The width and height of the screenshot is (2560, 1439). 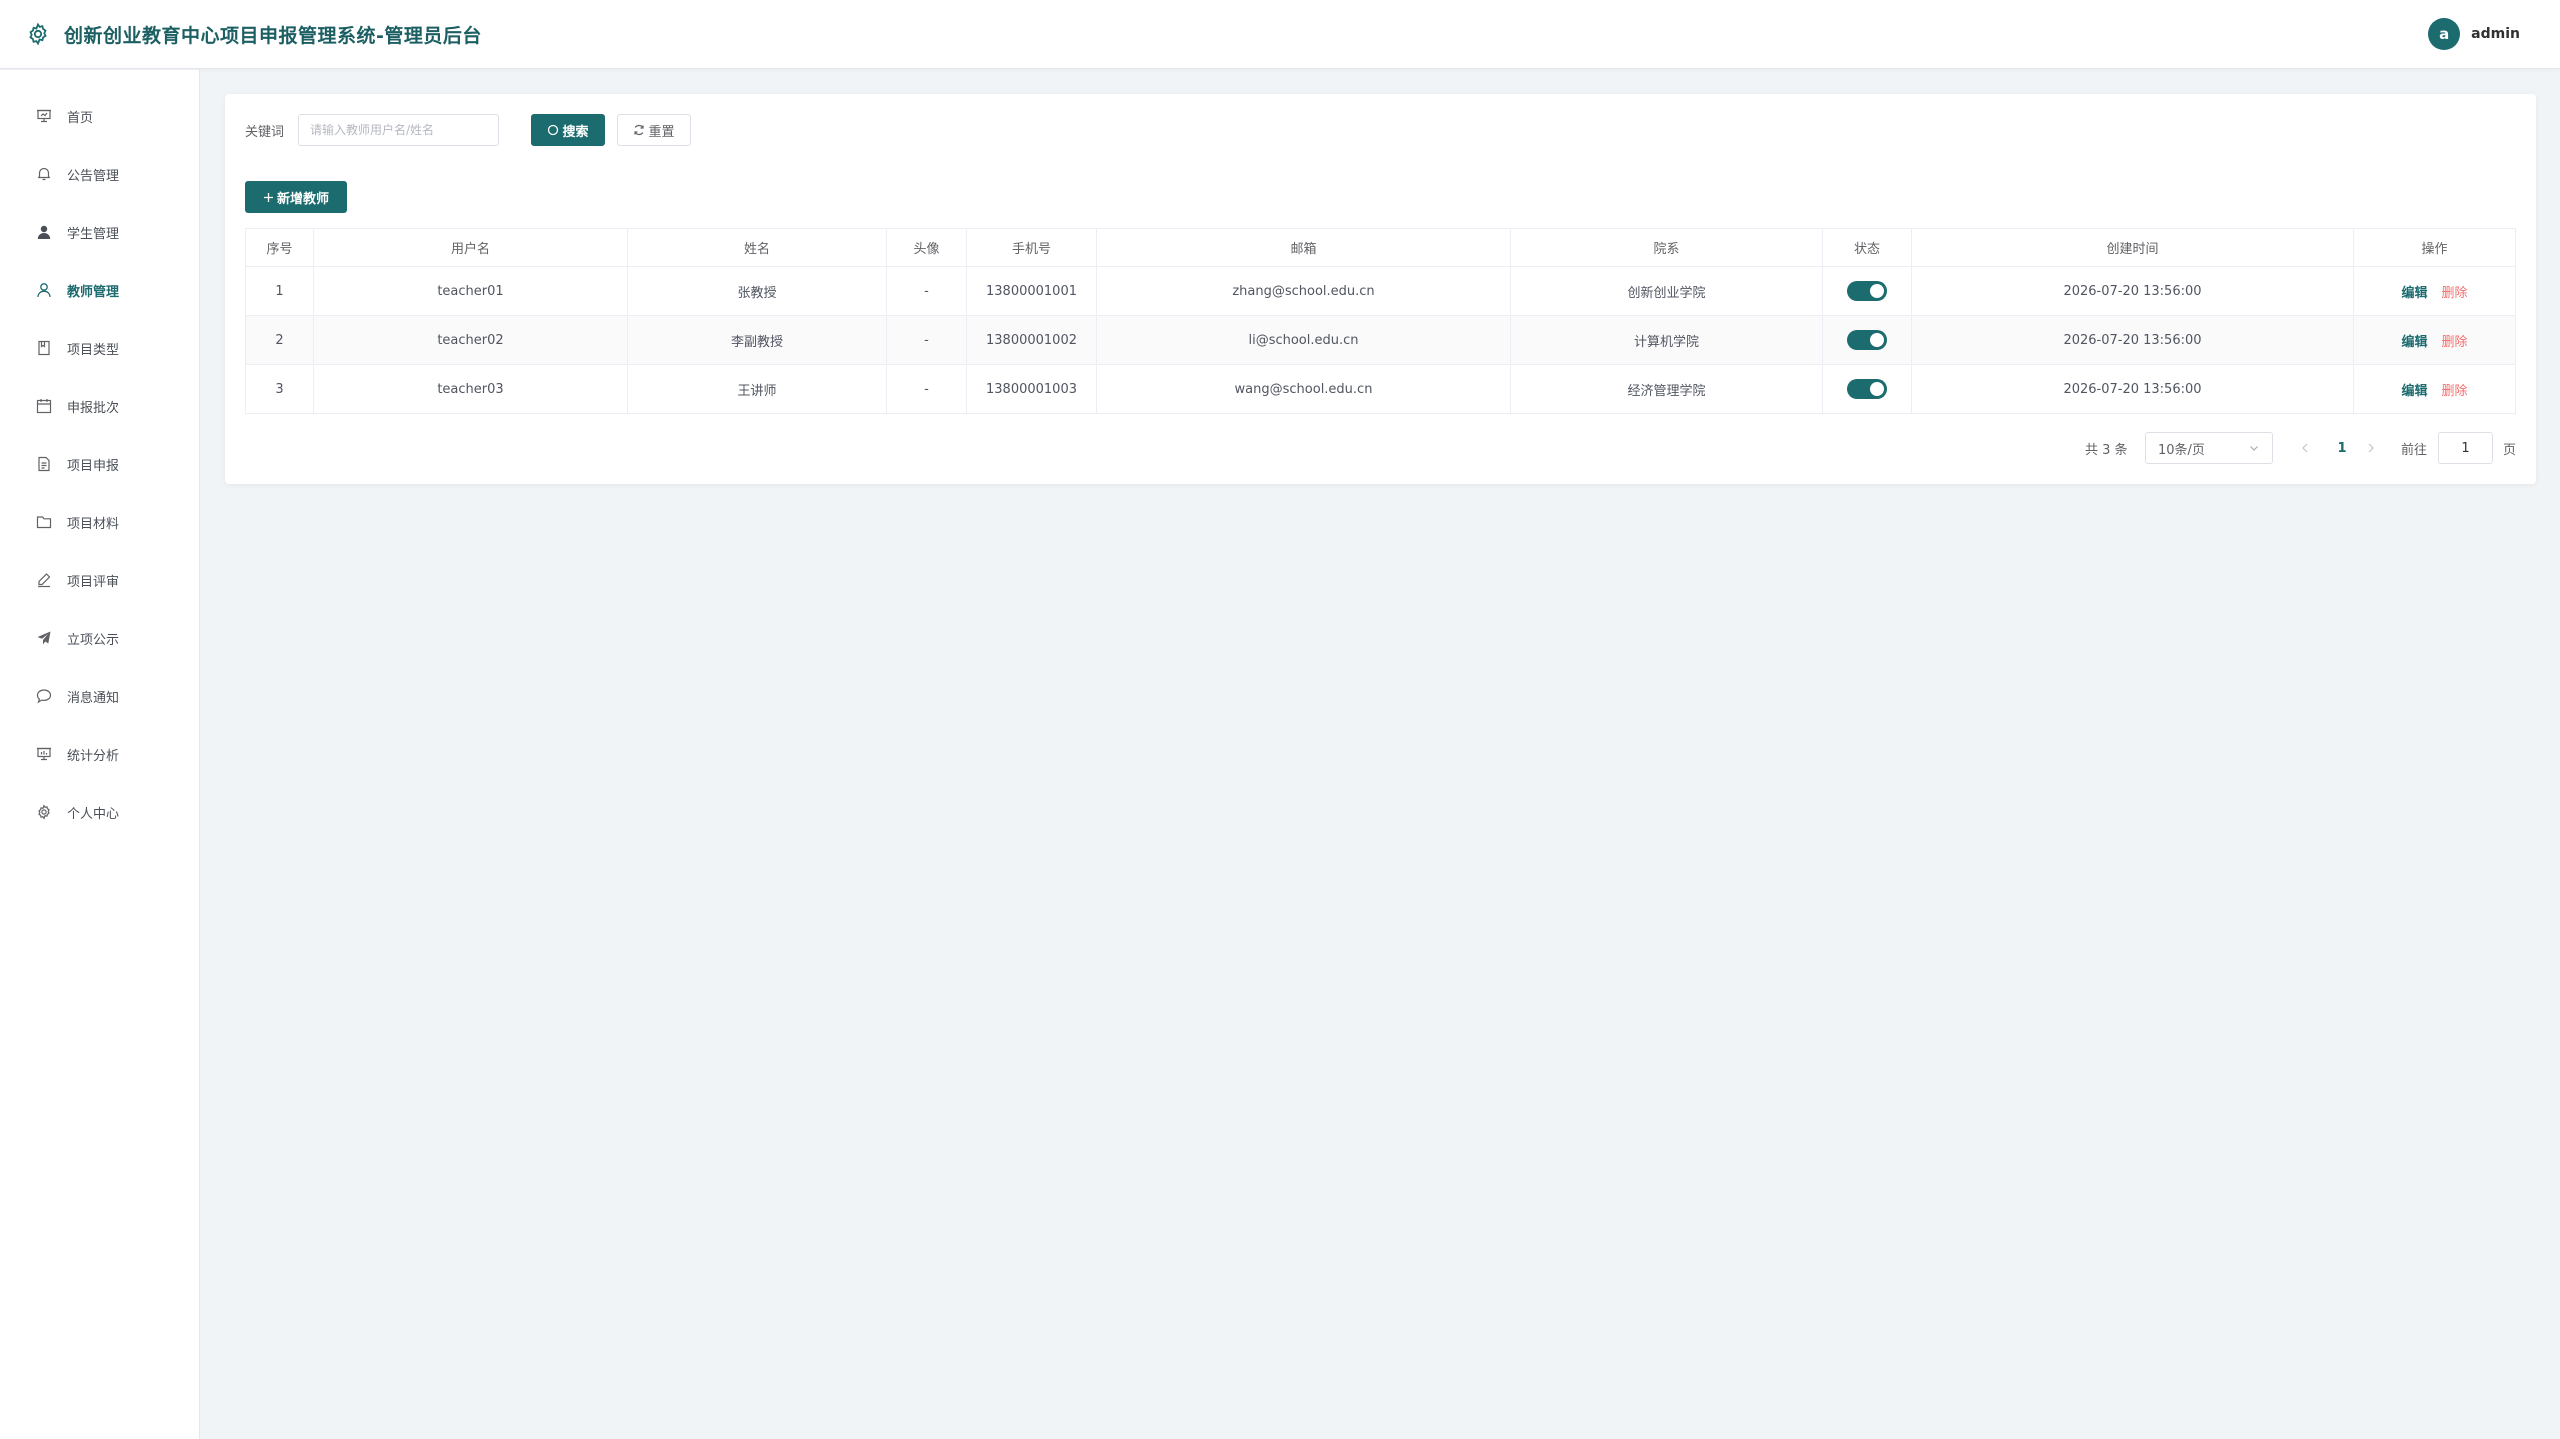 What do you see at coordinates (1280, 34) in the screenshot?
I see `top-header: 创新创业教育中心项目申报管理系统-管理员后台 a admin` at bounding box center [1280, 34].